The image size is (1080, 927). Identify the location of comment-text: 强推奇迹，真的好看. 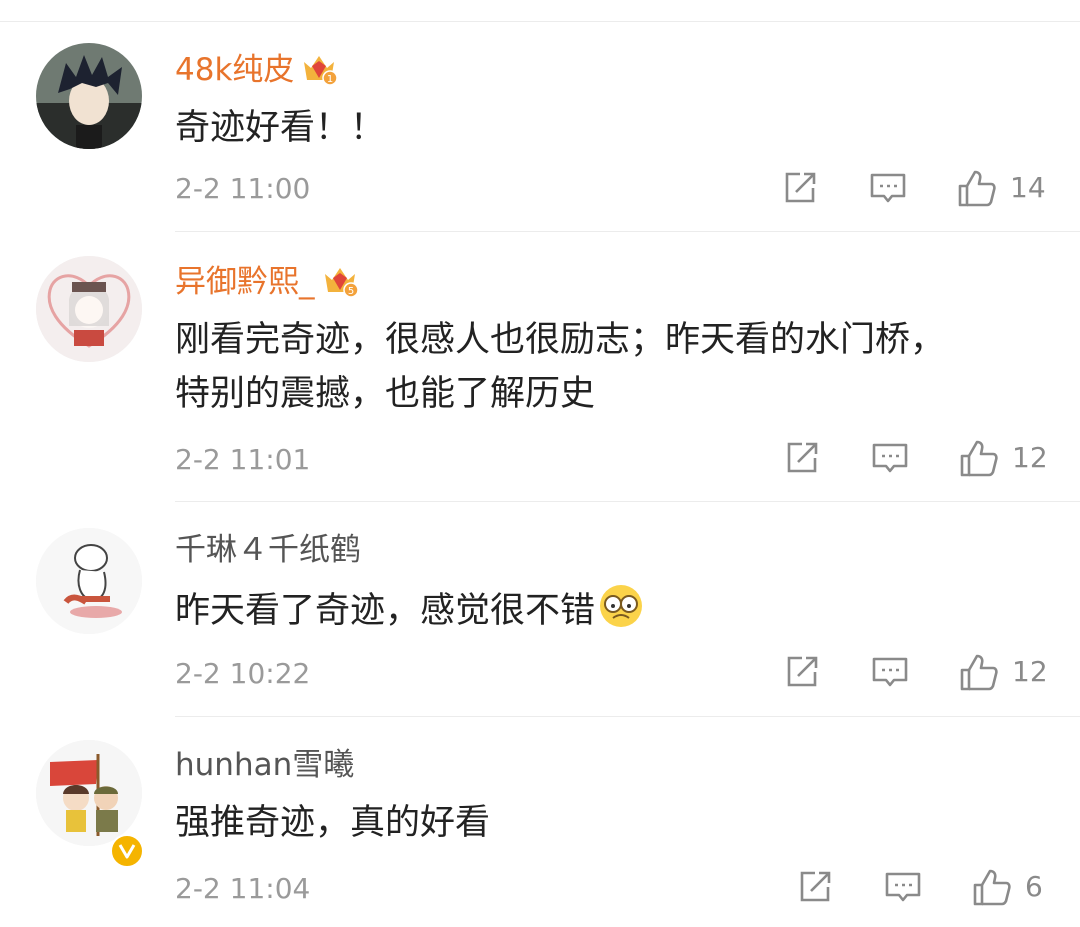
(333, 823).